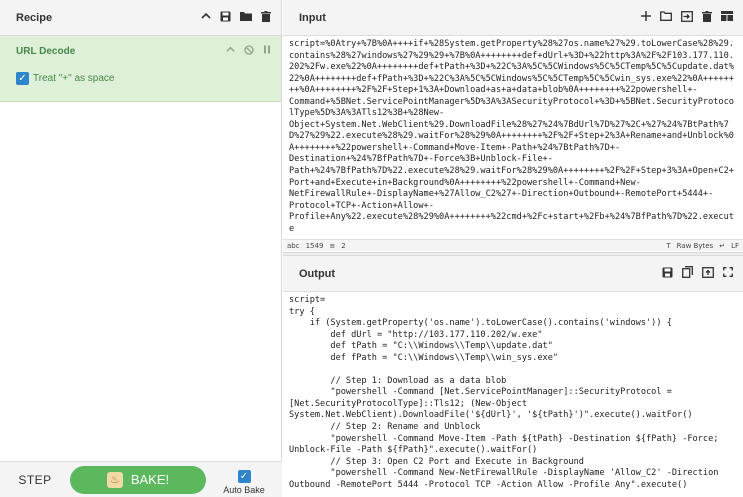 The image size is (743, 497). Describe the element at coordinates (249, 51) in the screenshot. I see `disable-icon` at that location.